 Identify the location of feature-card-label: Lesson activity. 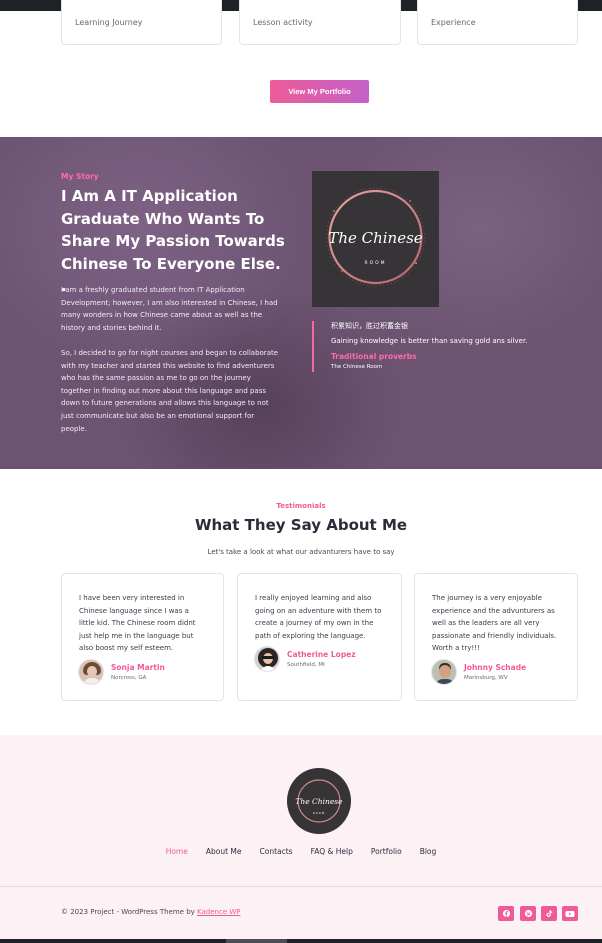
(283, 22).